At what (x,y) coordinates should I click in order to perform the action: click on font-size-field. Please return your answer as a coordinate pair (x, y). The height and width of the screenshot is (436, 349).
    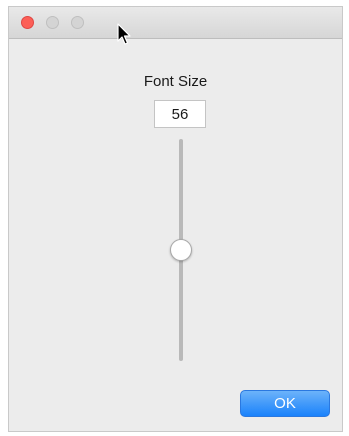
    Looking at the image, I should click on (180, 114).